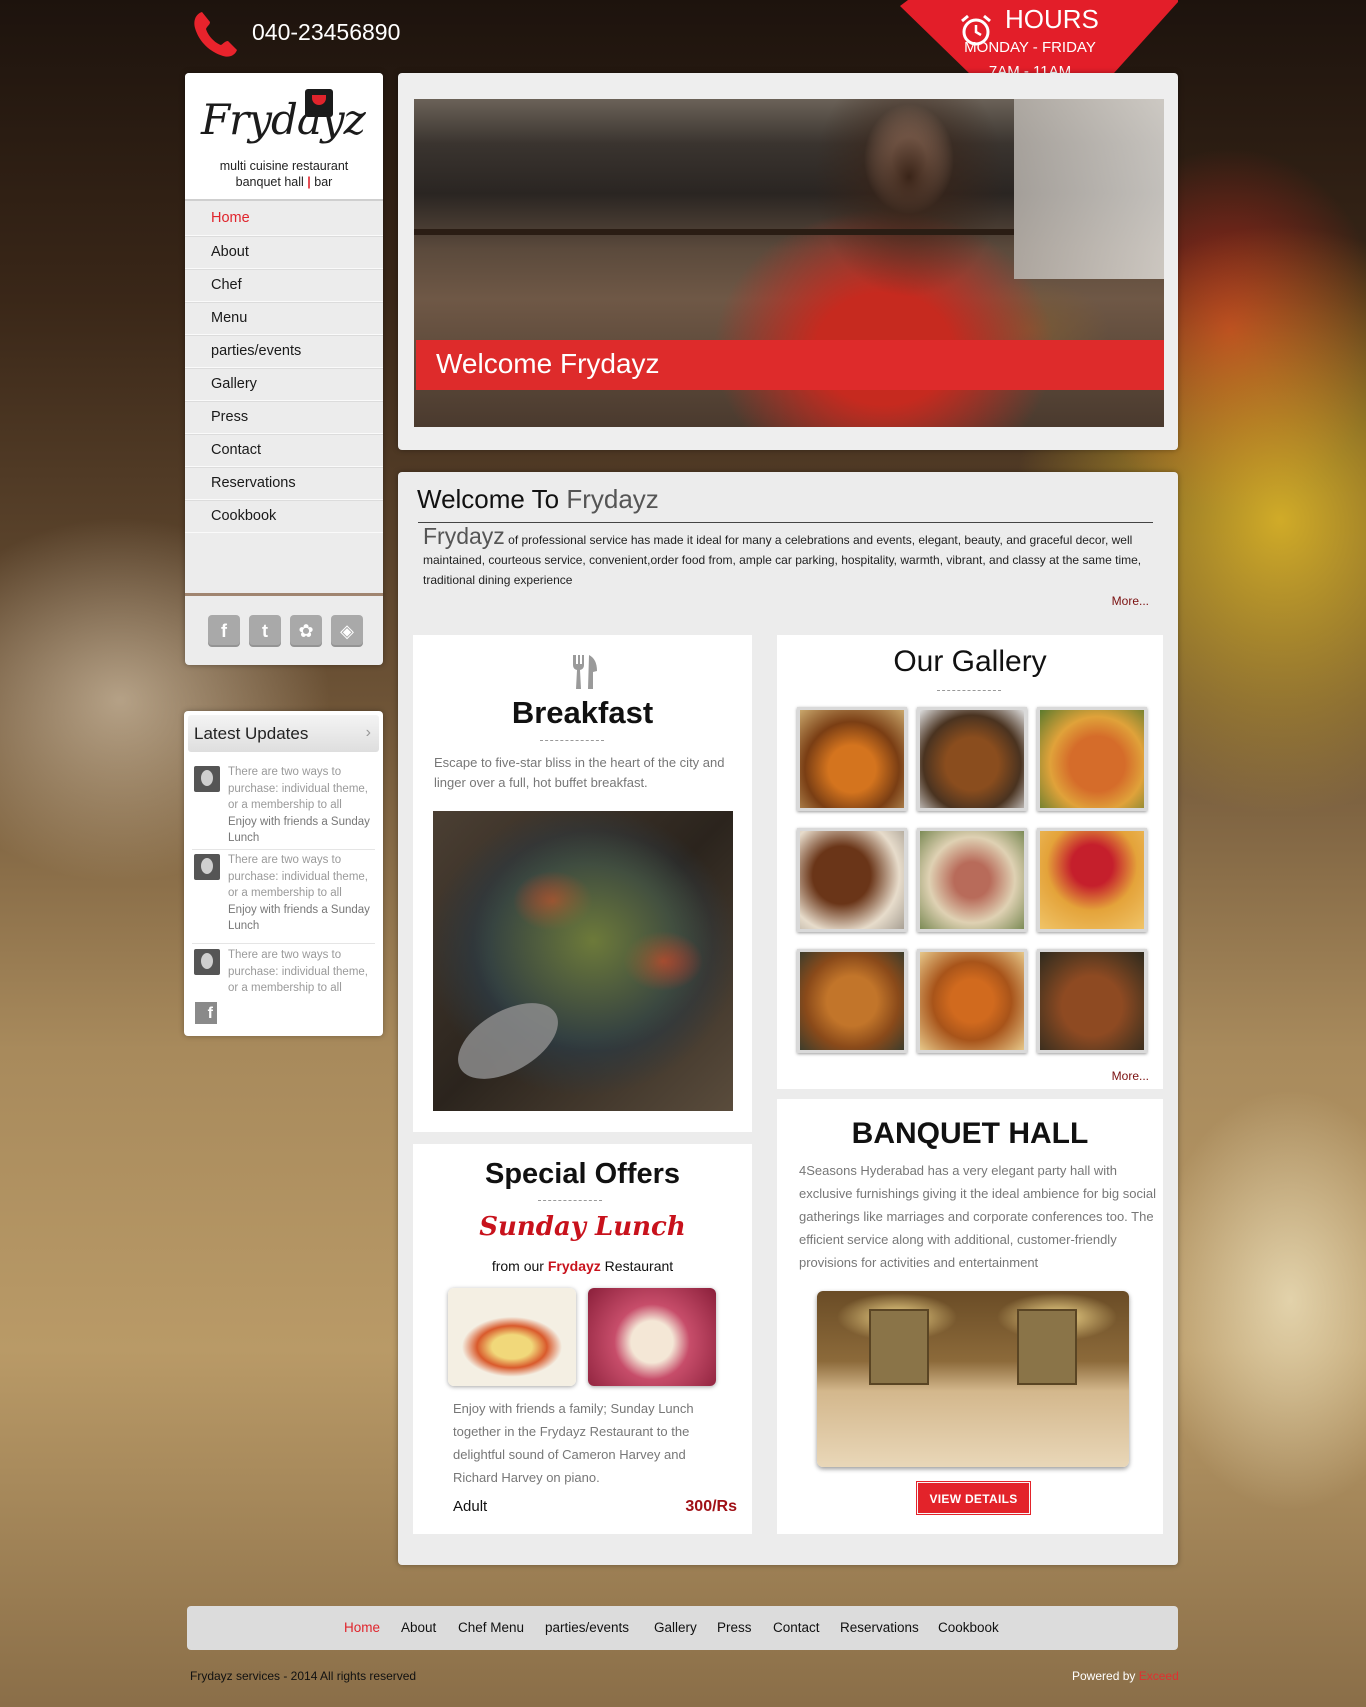 Image resolution: width=1366 pixels, height=1707 pixels. I want to click on sidebar-item-parties-events: parties/events, so click(284, 351).